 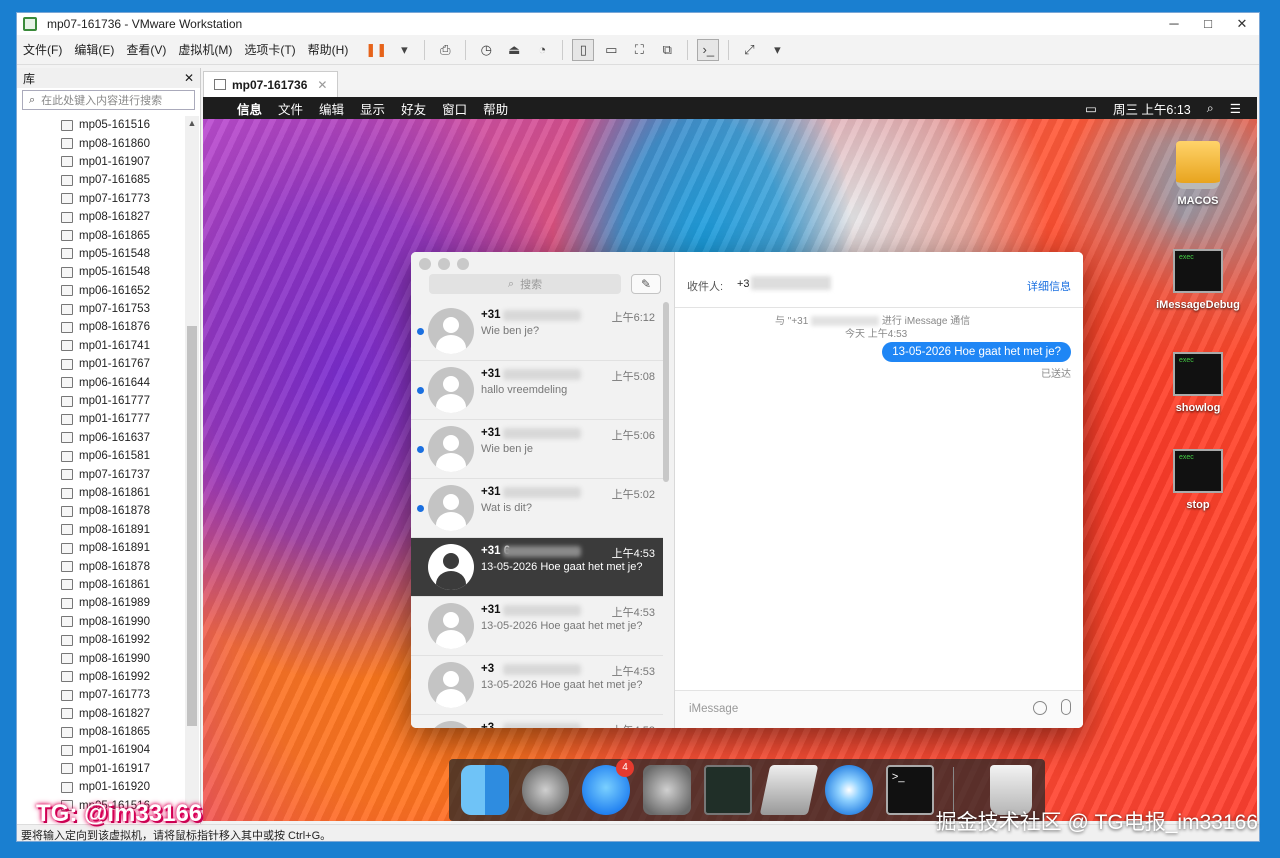 I want to click on mac-menu-view: 显示, so click(x=372, y=108).